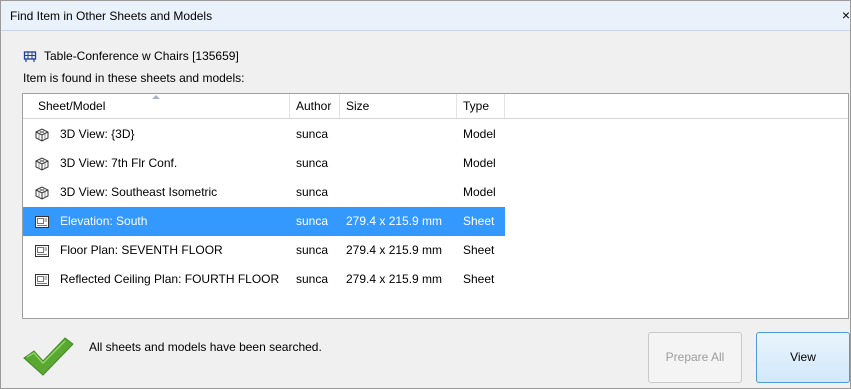  I want to click on column-header-sheet-model-label: Sheet/Model, so click(72, 106).